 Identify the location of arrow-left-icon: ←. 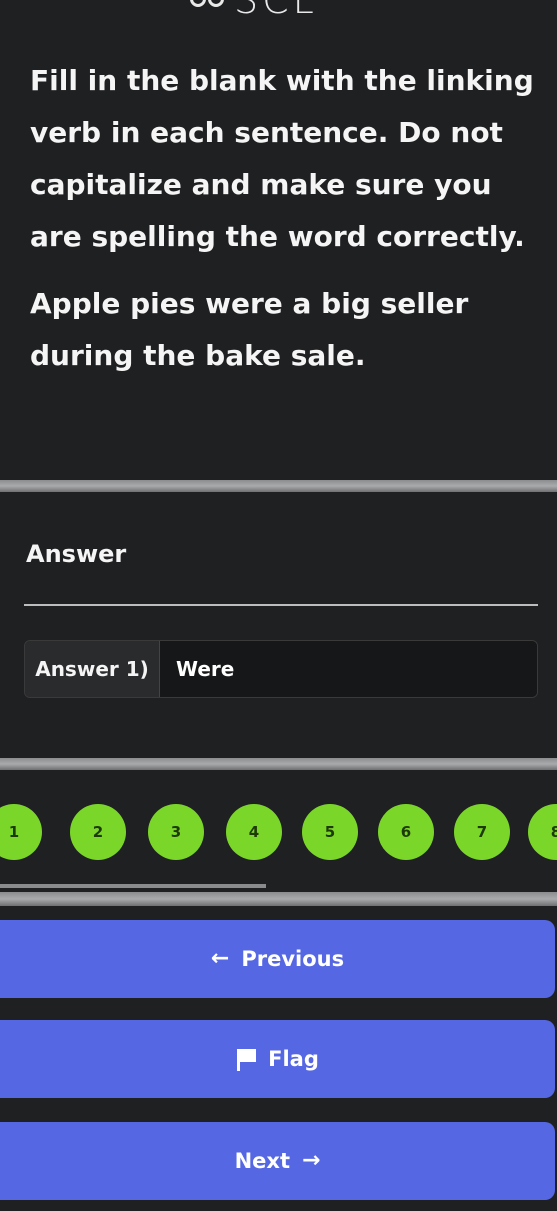
(220, 958).